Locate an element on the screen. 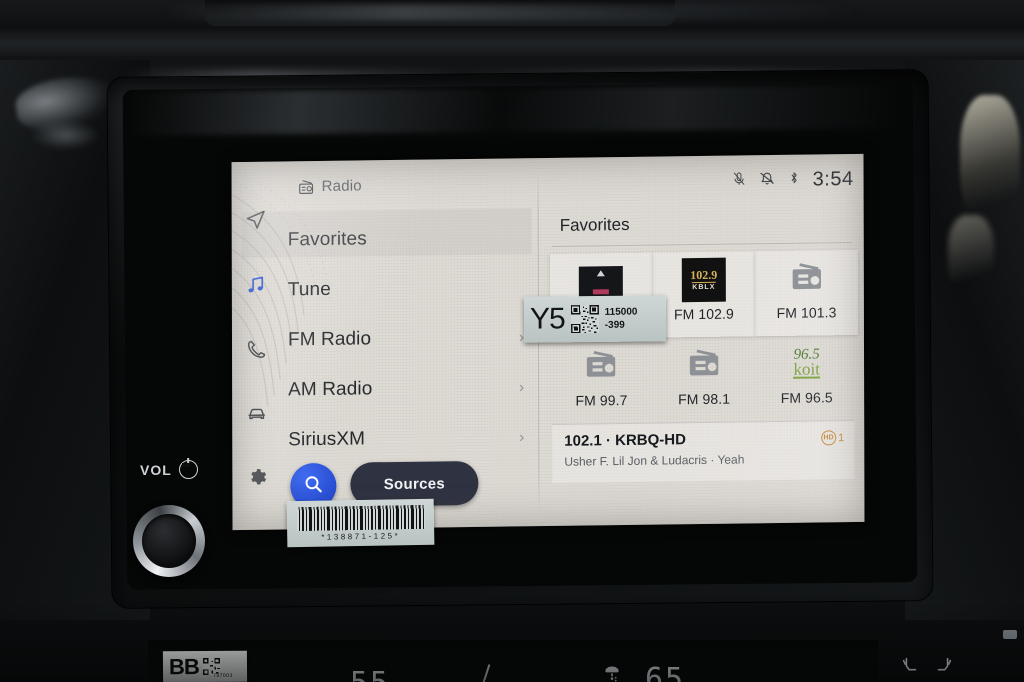 Image resolution: width=1024 pixels, height=682 pixels. favorites-title: Favorites is located at coordinates (594, 224).